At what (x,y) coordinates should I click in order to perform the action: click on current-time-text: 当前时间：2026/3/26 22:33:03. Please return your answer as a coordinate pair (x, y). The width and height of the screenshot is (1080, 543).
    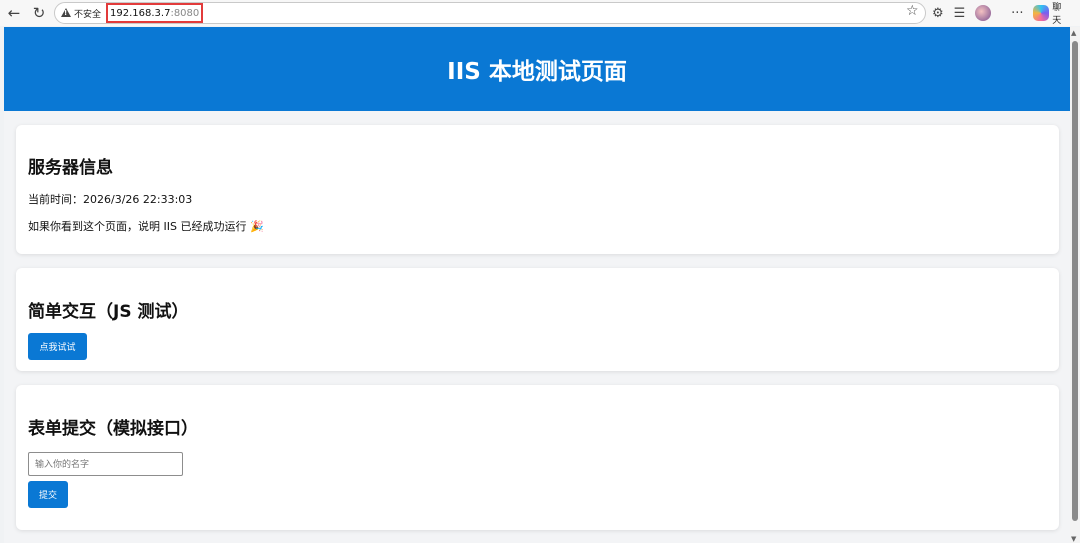
    Looking at the image, I should click on (110, 199).